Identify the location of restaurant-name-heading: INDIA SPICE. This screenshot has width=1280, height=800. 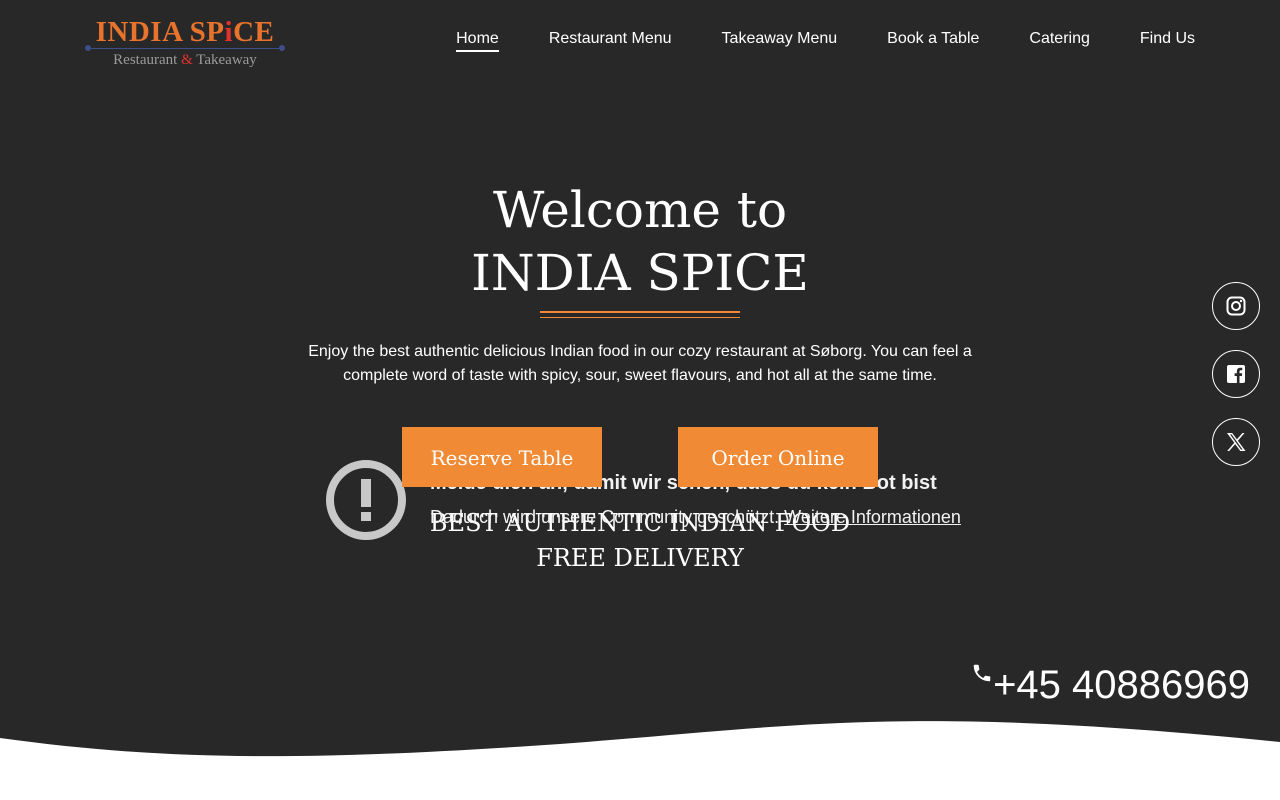
(640, 273).